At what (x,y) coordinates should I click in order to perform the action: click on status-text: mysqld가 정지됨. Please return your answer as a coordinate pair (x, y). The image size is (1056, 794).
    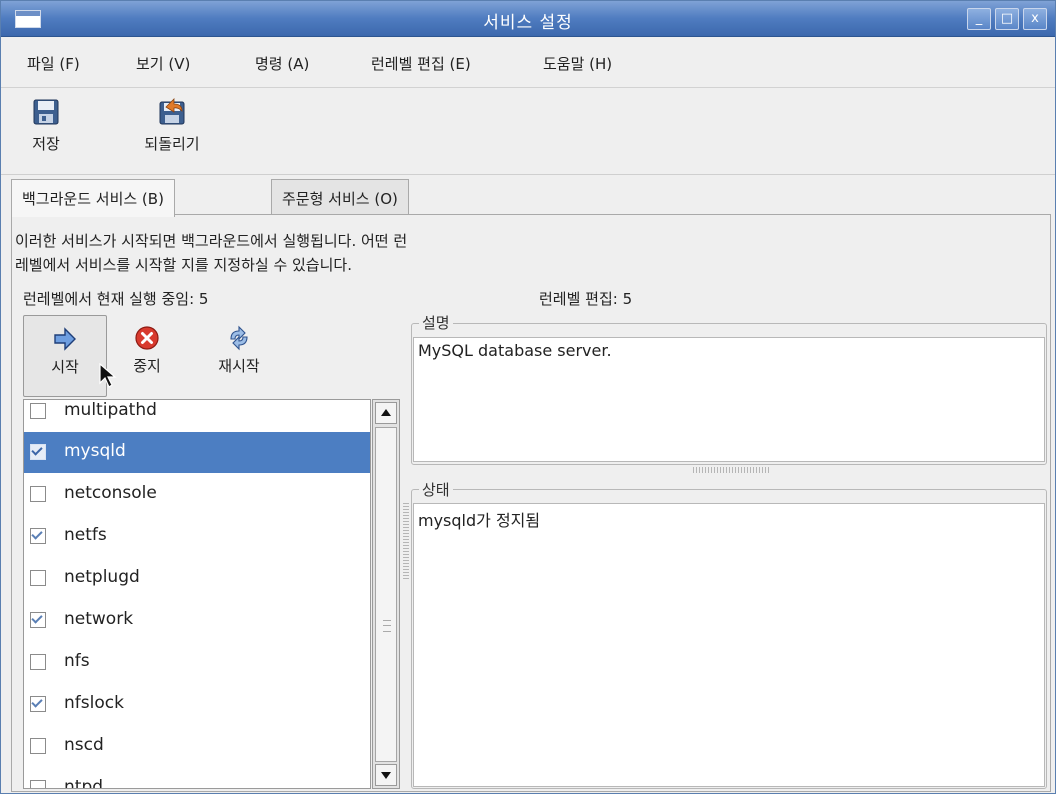
    Looking at the image, I should click on (479, 520).